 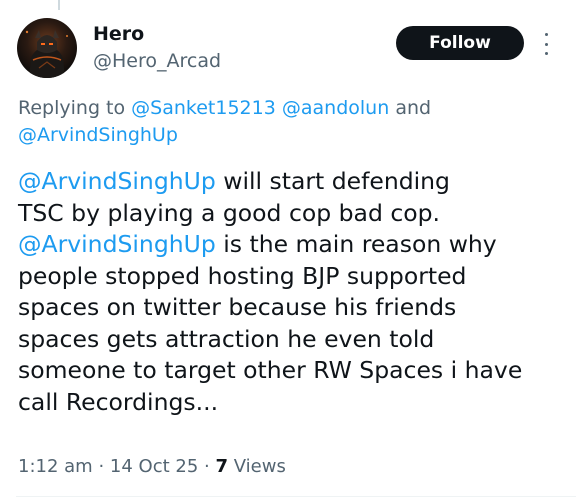 What do you see at coordinates (226, 338) in the screenshot?
I see `post-line-text: spaces gets attraction he even told` at bounding box center [226, 338].